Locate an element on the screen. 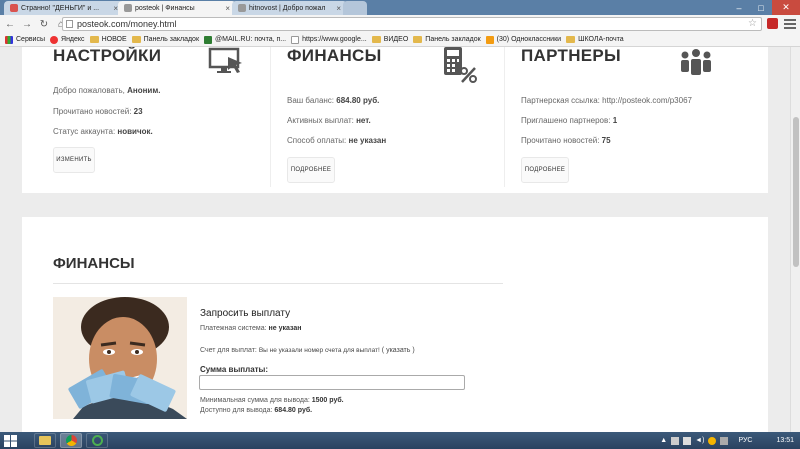  window-close-icon: ✕ is located at coordinates (786, 7).